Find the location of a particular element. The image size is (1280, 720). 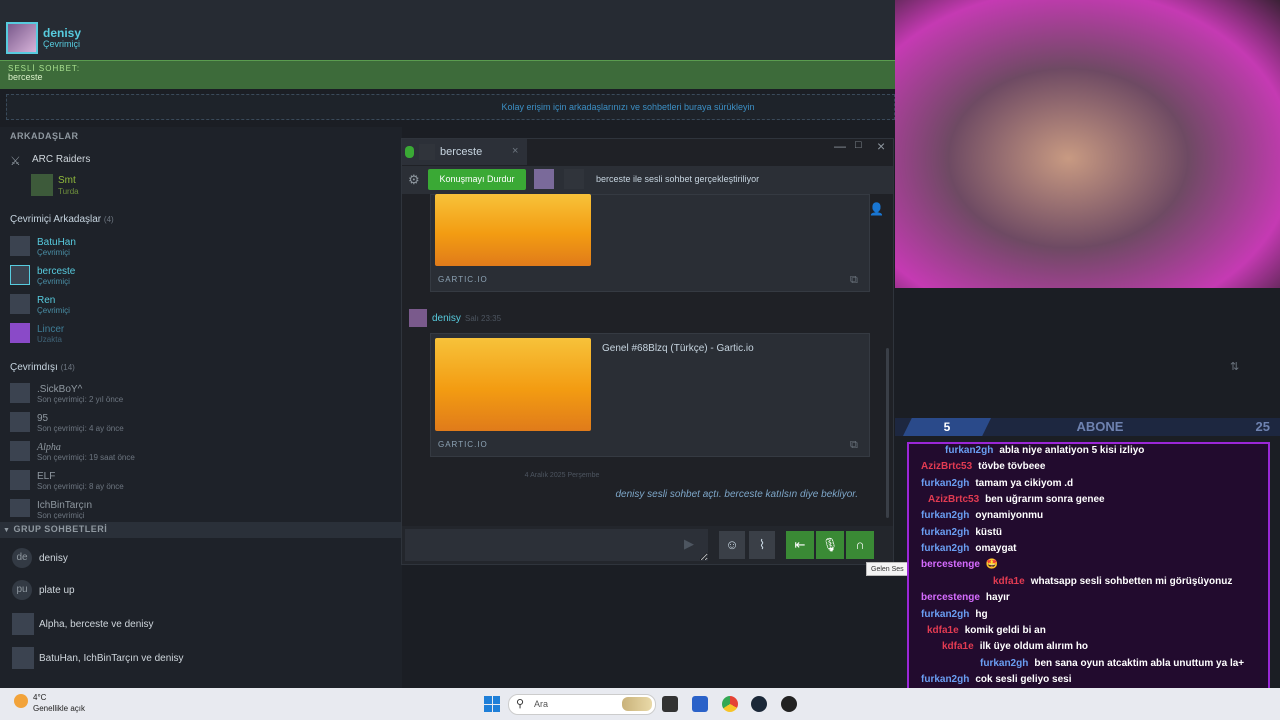

stream-chat-line: AzizBrtc53 ben uğrarım sonra genee is located at coordinates (1016, 499).